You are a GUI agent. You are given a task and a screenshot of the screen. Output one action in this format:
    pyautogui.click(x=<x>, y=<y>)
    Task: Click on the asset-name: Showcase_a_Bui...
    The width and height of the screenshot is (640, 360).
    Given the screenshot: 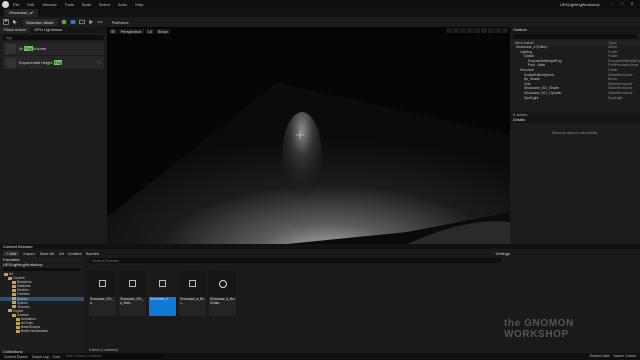 What is the action you would take?
    pyautogui.click(x=192, y=301)
    